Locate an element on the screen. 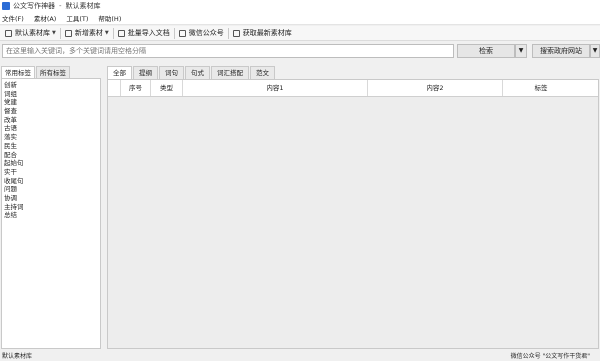 This screenshot has height=361, width=600. tag-item: 总结 is located at coordinates (51, 215).